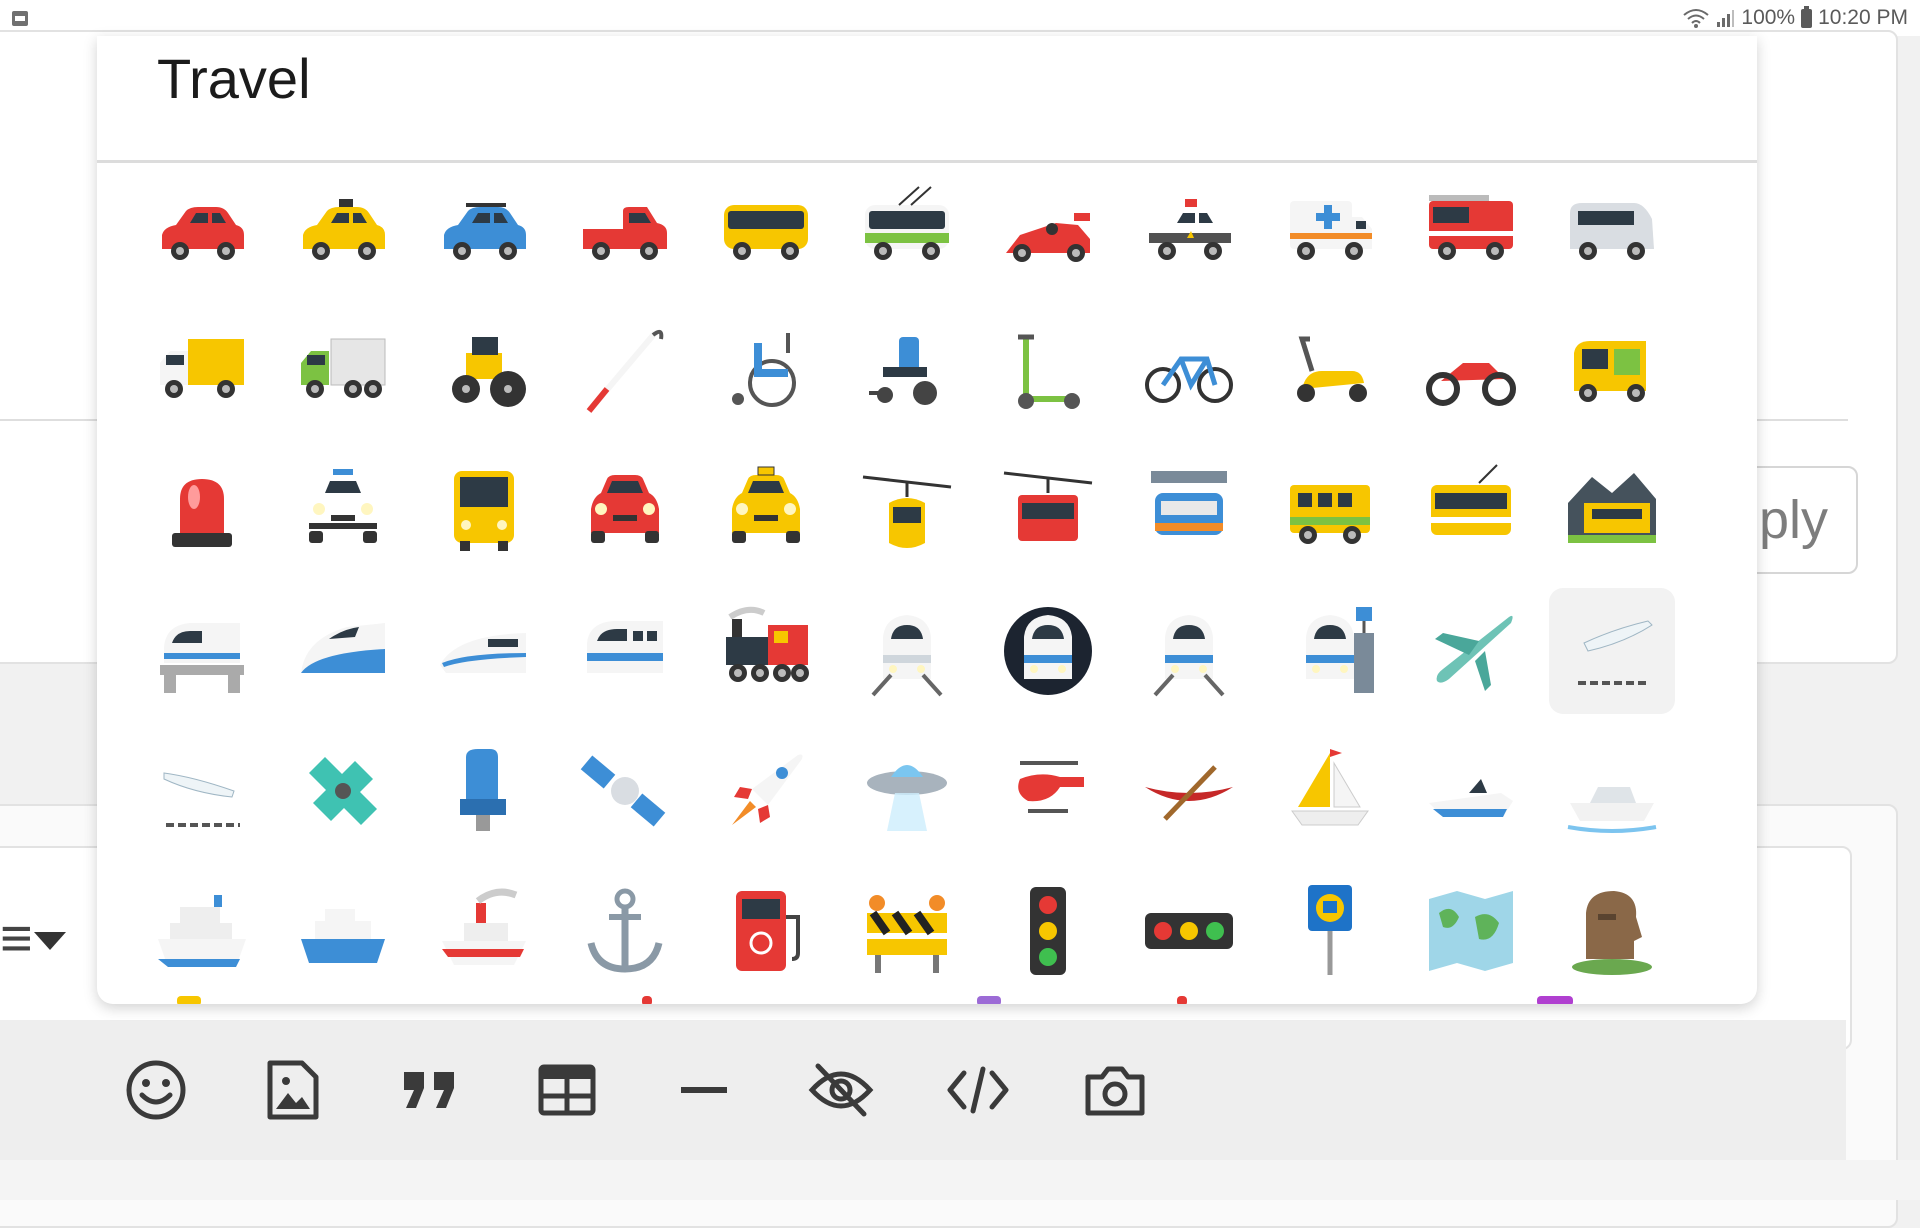 The height and width of the screenshot is (1228, 1920). What do you see at coordinates (343, 231) in the screenshot?
I see `emoji-taxi` at bounding box center [343, 231].